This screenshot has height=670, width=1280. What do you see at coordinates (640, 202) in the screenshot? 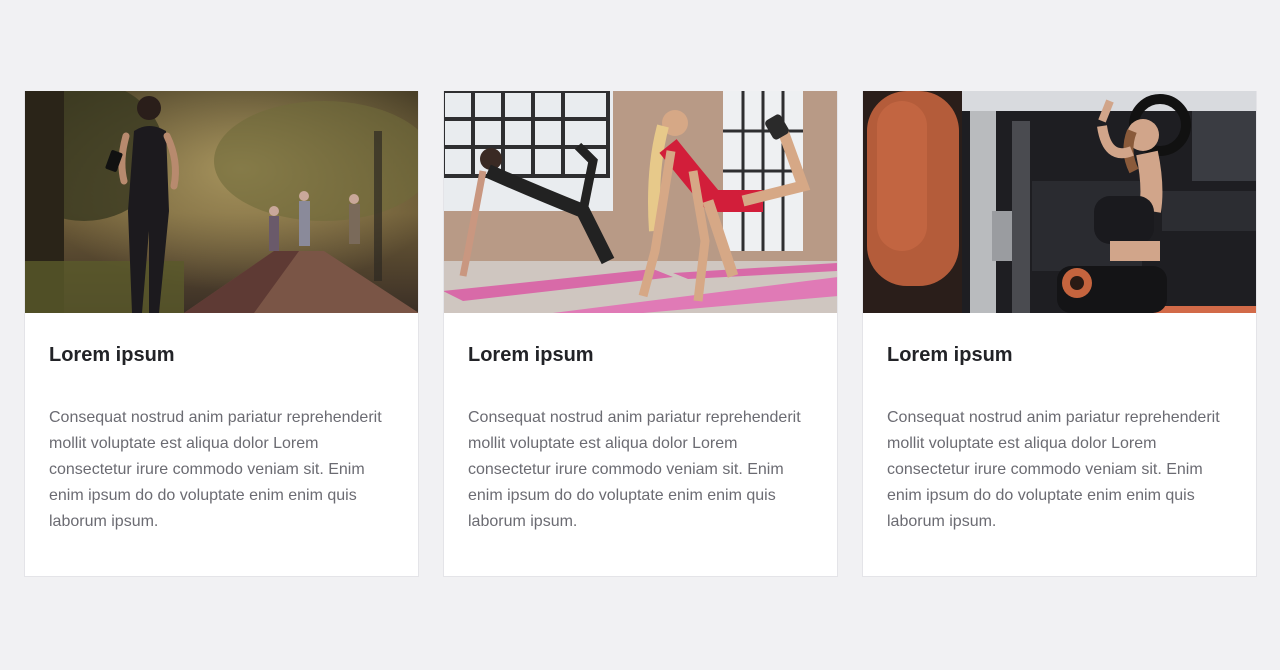
I see `card-image-yoga` at bounding box center [640, 202].